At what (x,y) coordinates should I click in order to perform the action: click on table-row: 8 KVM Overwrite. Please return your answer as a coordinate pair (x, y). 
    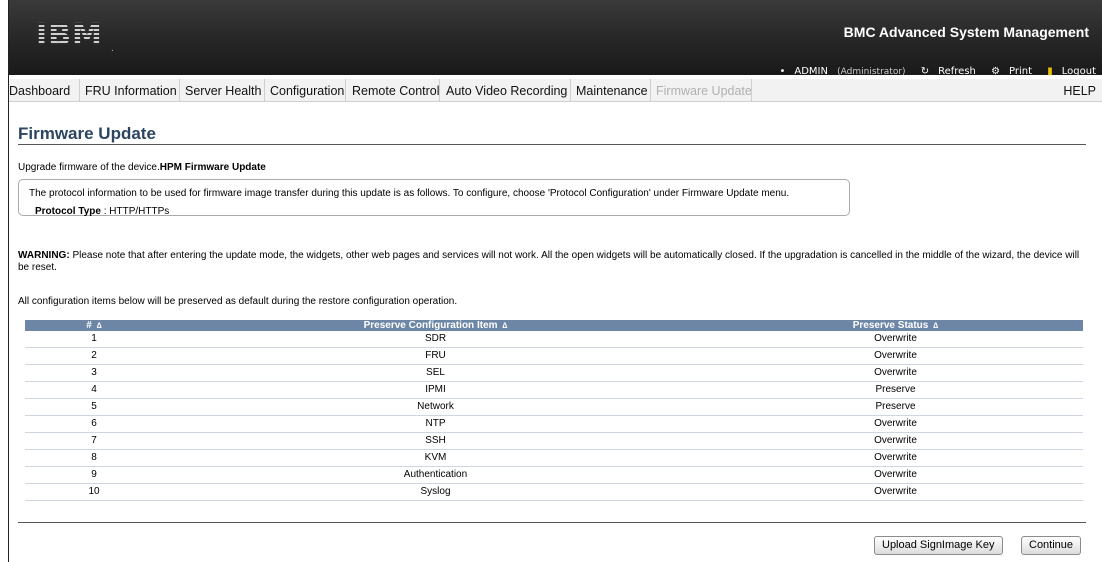
    Looking at the image, I should click on (554, 458).